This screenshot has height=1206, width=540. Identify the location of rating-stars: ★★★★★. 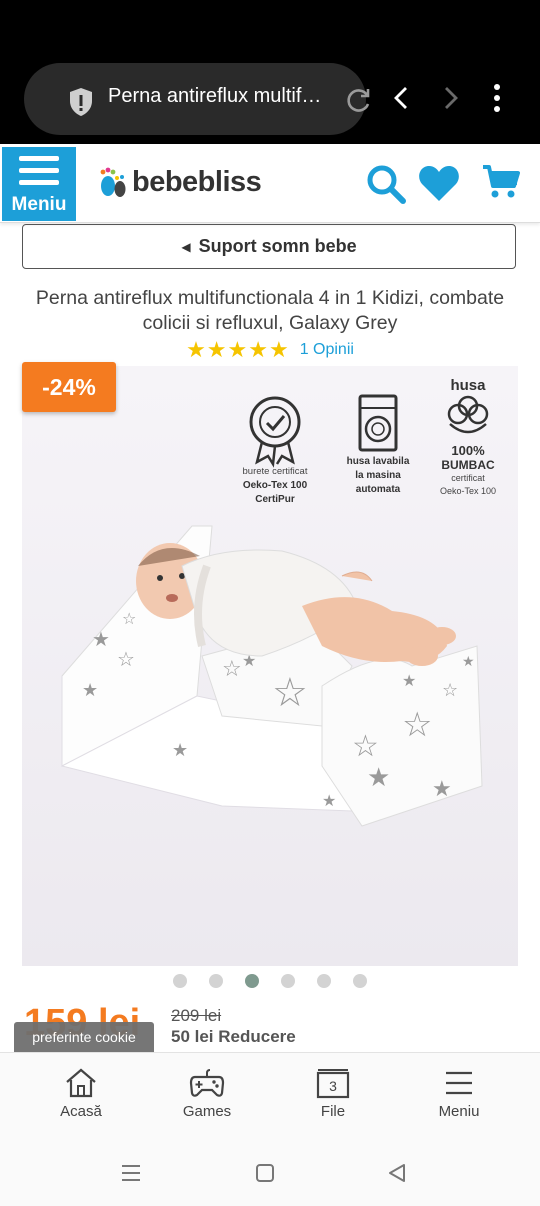
(238, 349).